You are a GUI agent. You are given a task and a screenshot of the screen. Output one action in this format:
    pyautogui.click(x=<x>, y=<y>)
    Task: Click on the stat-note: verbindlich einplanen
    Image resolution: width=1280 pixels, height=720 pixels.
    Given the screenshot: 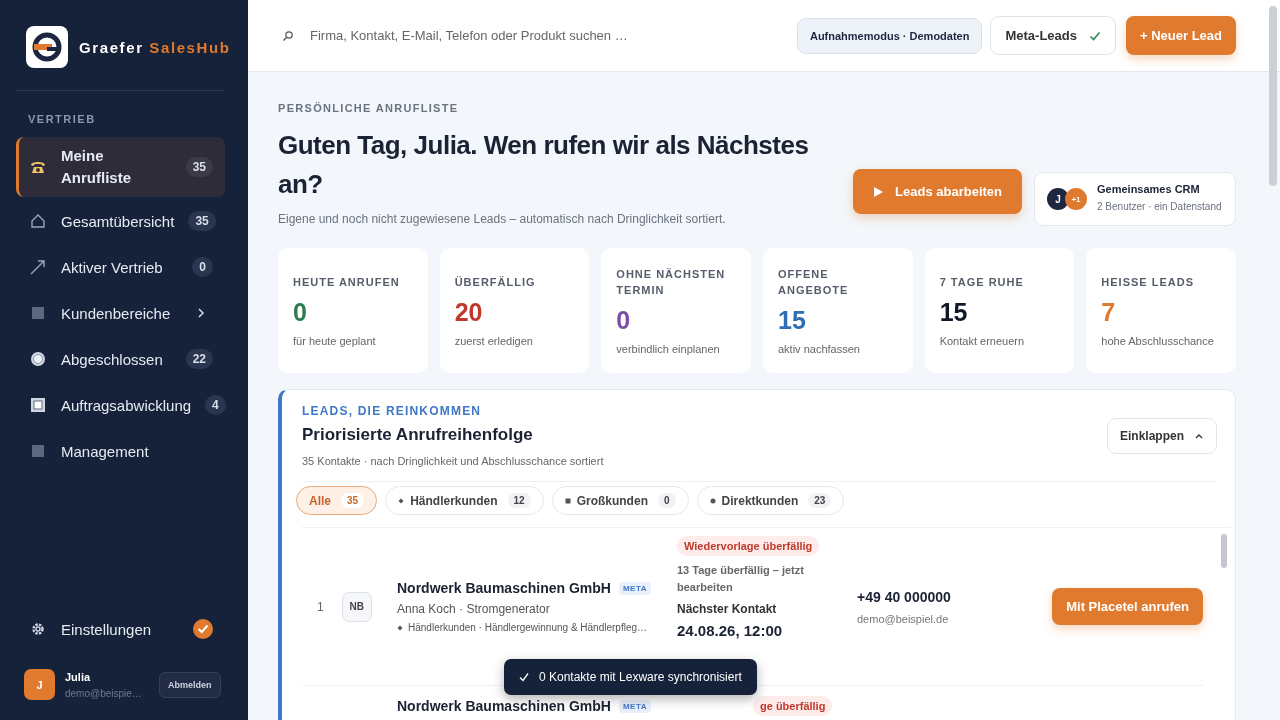 What is the action you would take?
    pyautogui.click(x=668, y=349)
    